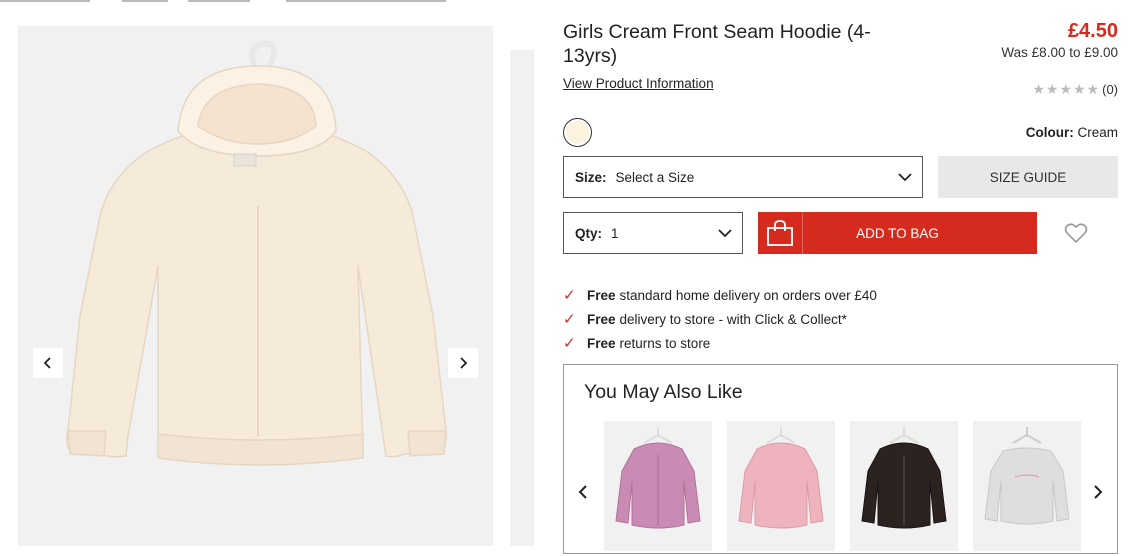 The width and height of the screenshot is (1144, 556). I want to click on colour-label: Colour: Cream, so click(1072, 132).